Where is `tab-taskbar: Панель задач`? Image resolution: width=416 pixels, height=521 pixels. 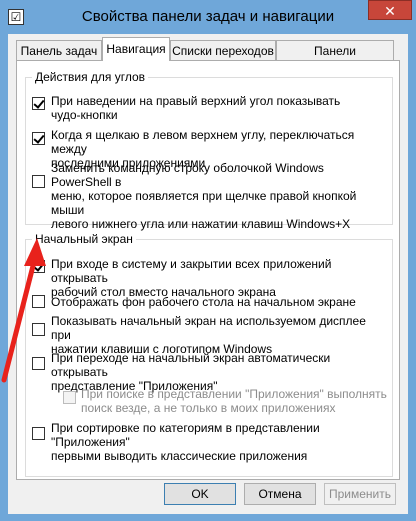
tab-taskbar: Панель задач is located at coordinates (59, 50).